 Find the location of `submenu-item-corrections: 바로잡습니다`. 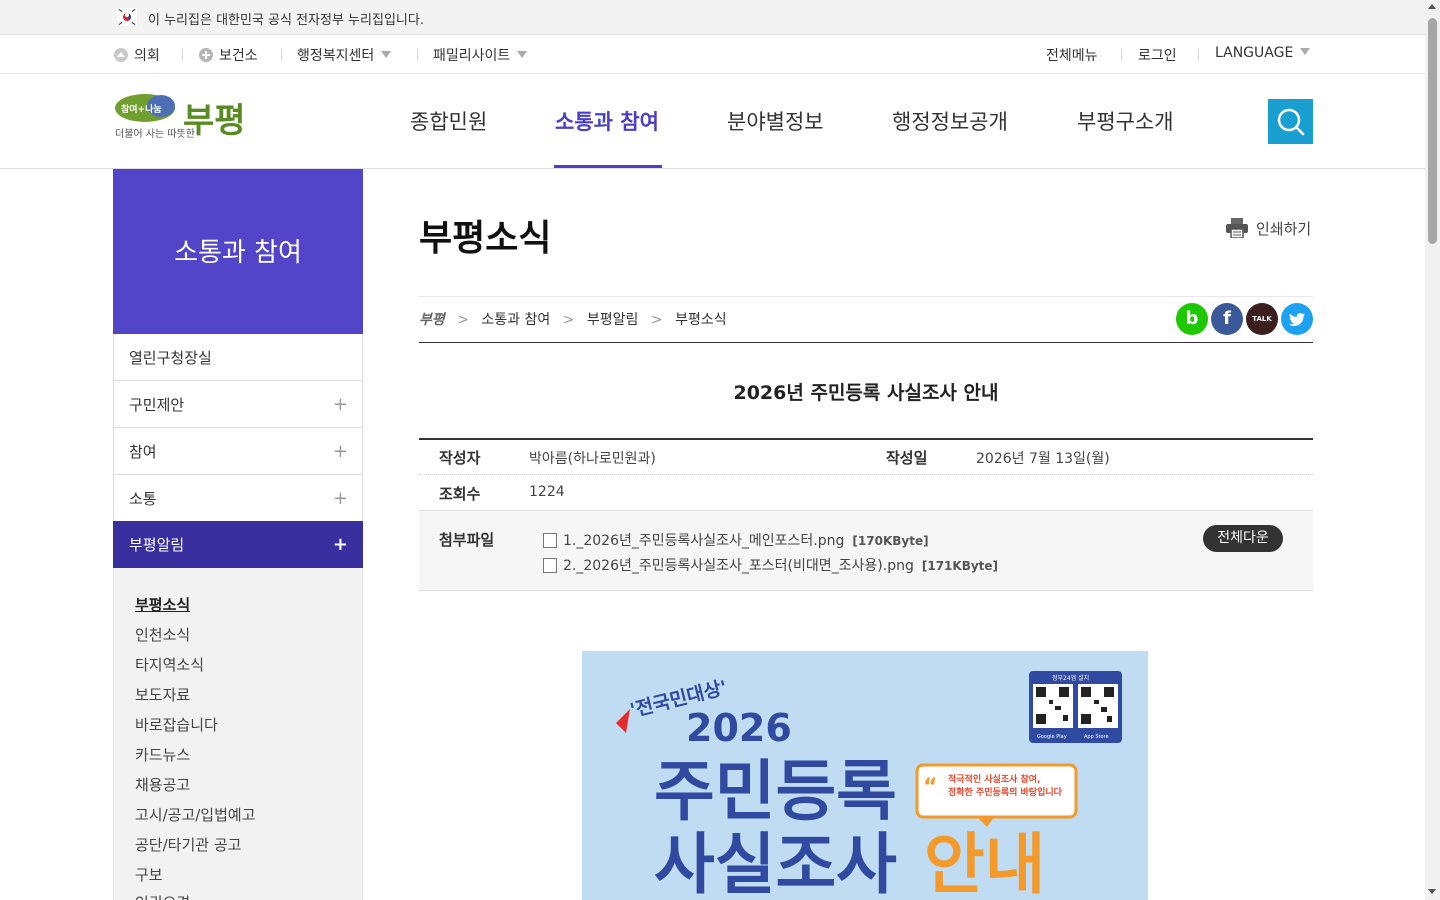

submenu-item-corrections: 바로잡습니다 is located at coordinates (176, 724).